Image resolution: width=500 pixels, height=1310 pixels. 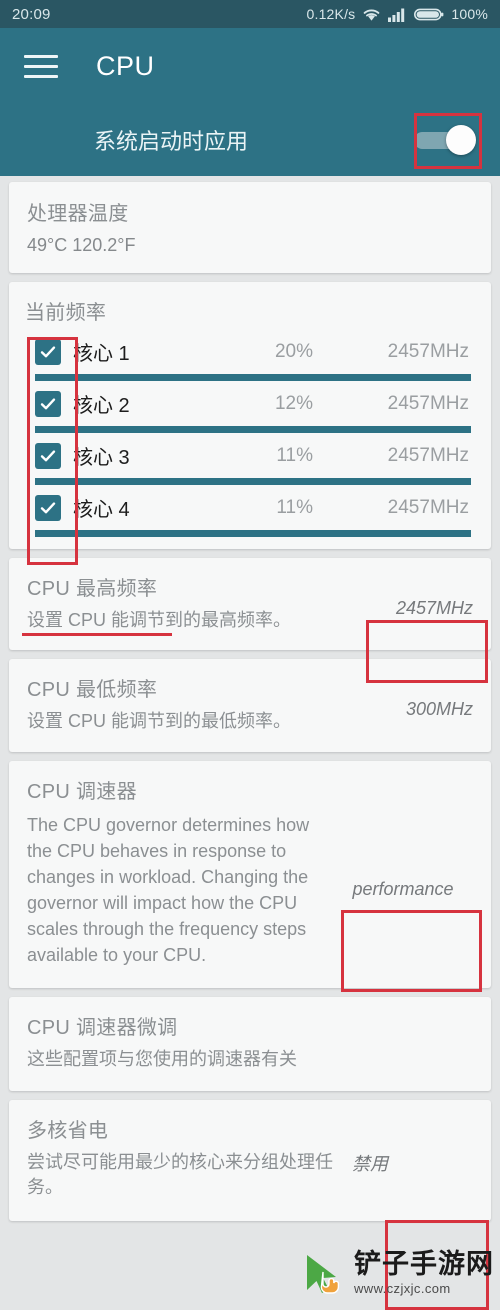 I want to click on toggle-thumb, so click(x=461, y=140).